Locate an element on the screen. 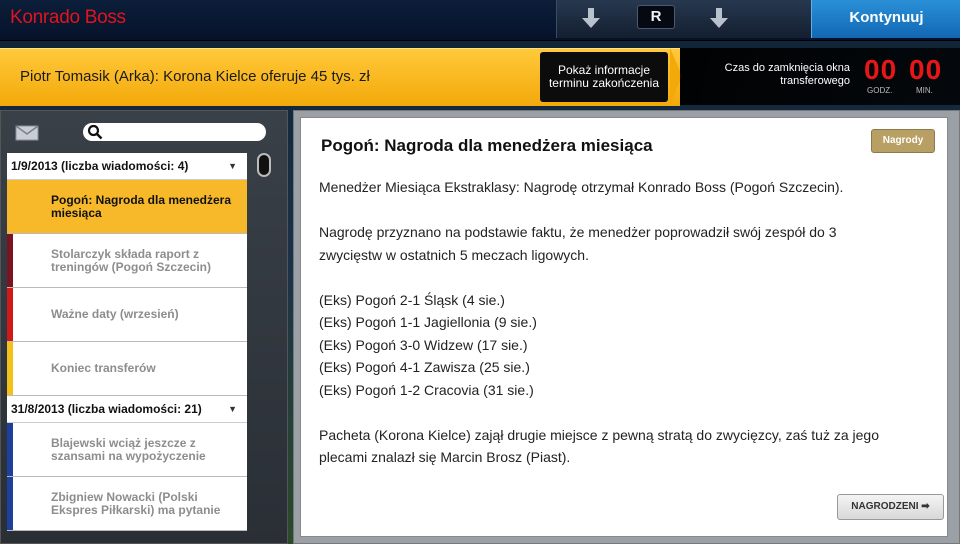  result-line: (Eks) Pogoń 1-2 Cracovia (31 sie.) is located at coordinates (426, 389).